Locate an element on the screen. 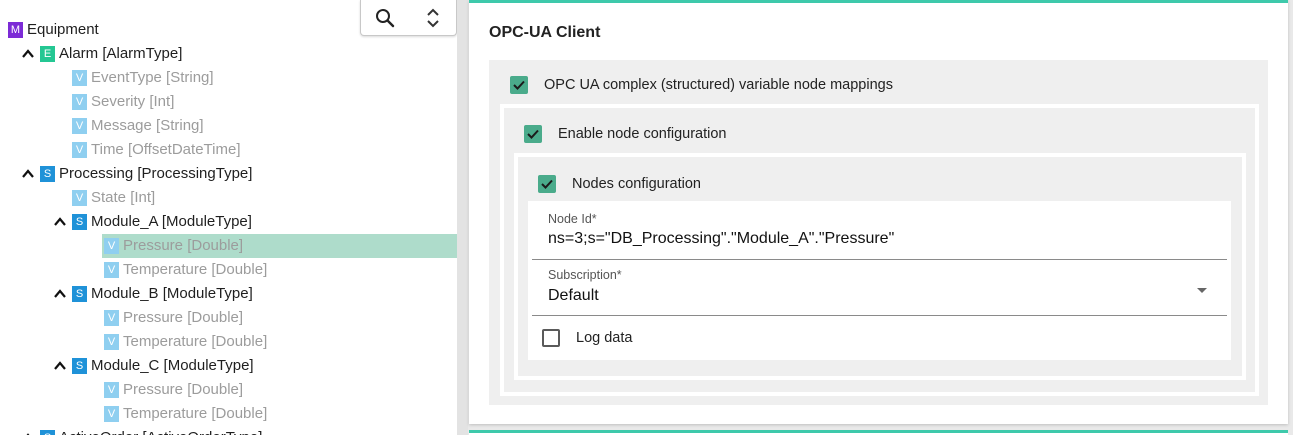 Image resolution: width=1293 pixels, height=435 pixels. tree-row: S Processing [ProcessingType] is located at coordinates (228, 174).